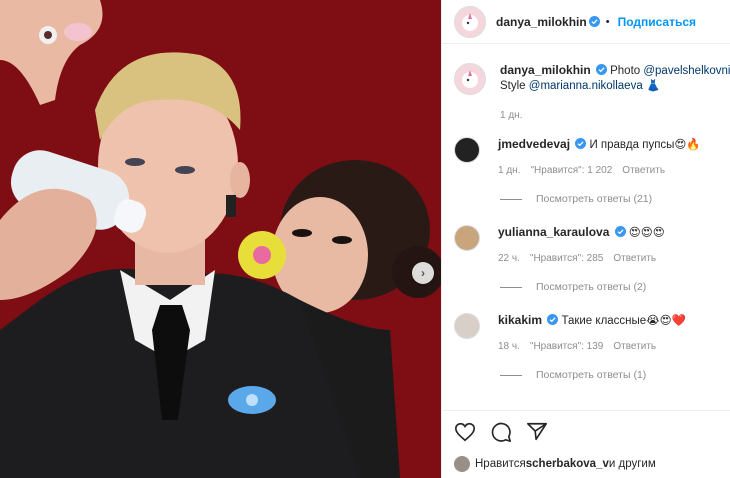  Describe the element at coordinates (632, 464) in the screenshot. I see `likes-suffix: и другим` at that location.